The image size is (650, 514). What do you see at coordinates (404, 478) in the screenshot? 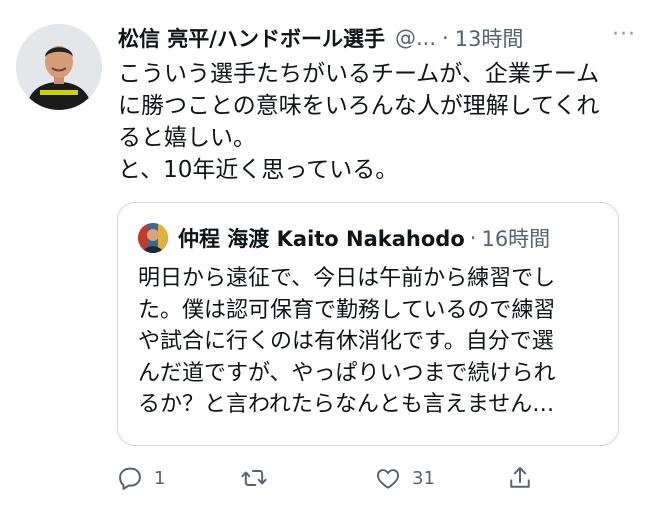
I see `like-button: 31` at bounding box center [404, 478].